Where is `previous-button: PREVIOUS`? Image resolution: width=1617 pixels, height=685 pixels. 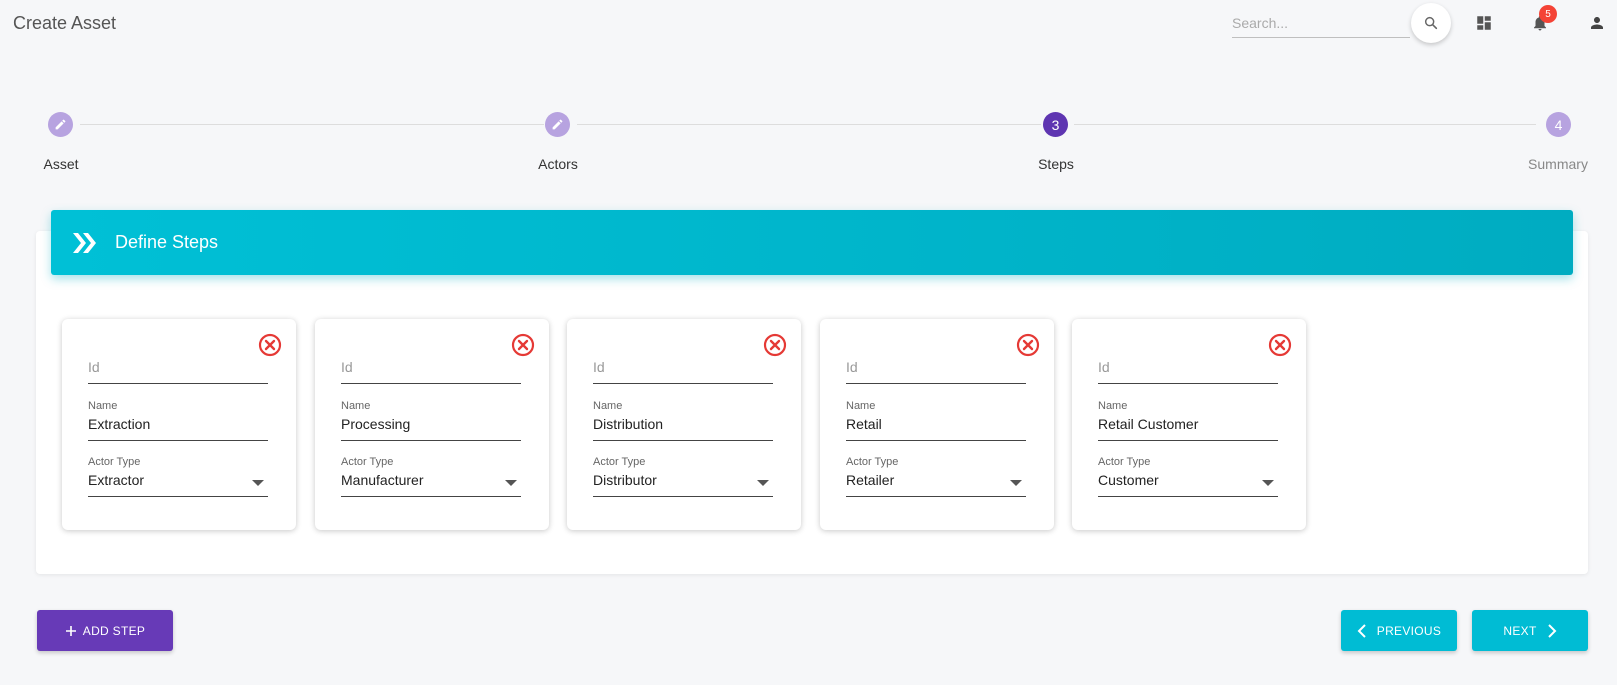
previous-button: PREVIOUS is located at coordinates (1399, 630).